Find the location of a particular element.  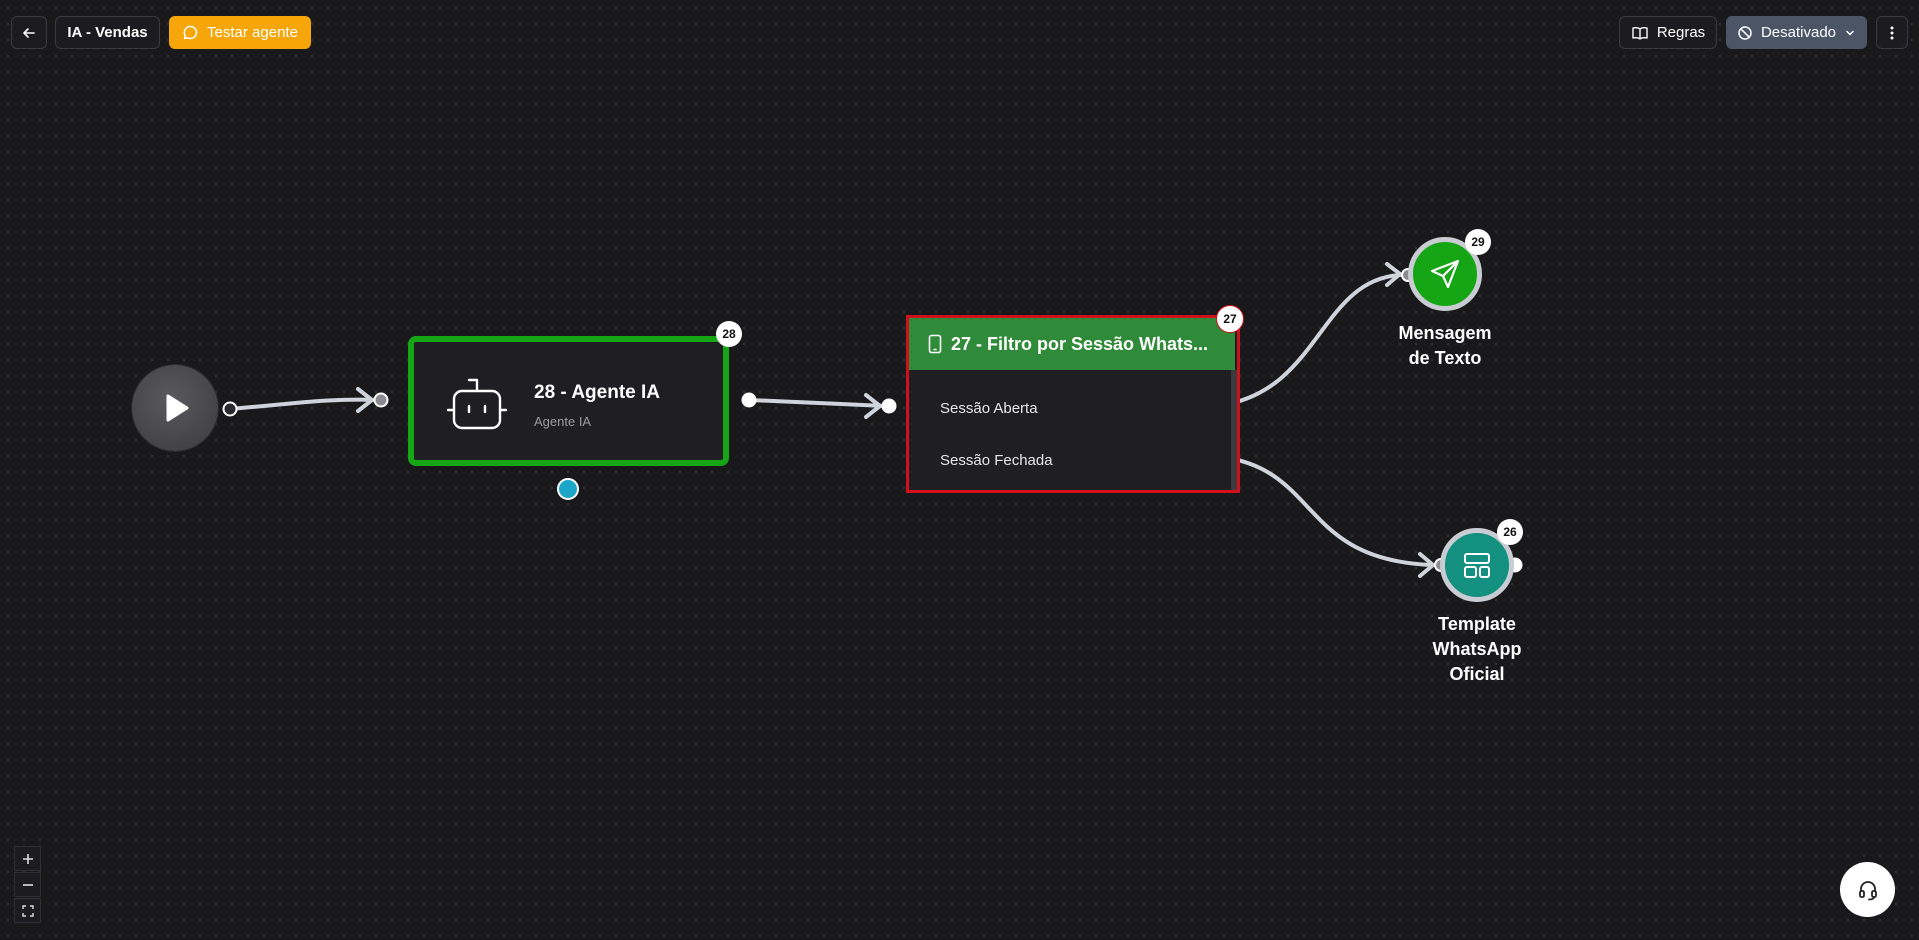

template-label-line3: Oficial is located at coordinates (1477, 674).